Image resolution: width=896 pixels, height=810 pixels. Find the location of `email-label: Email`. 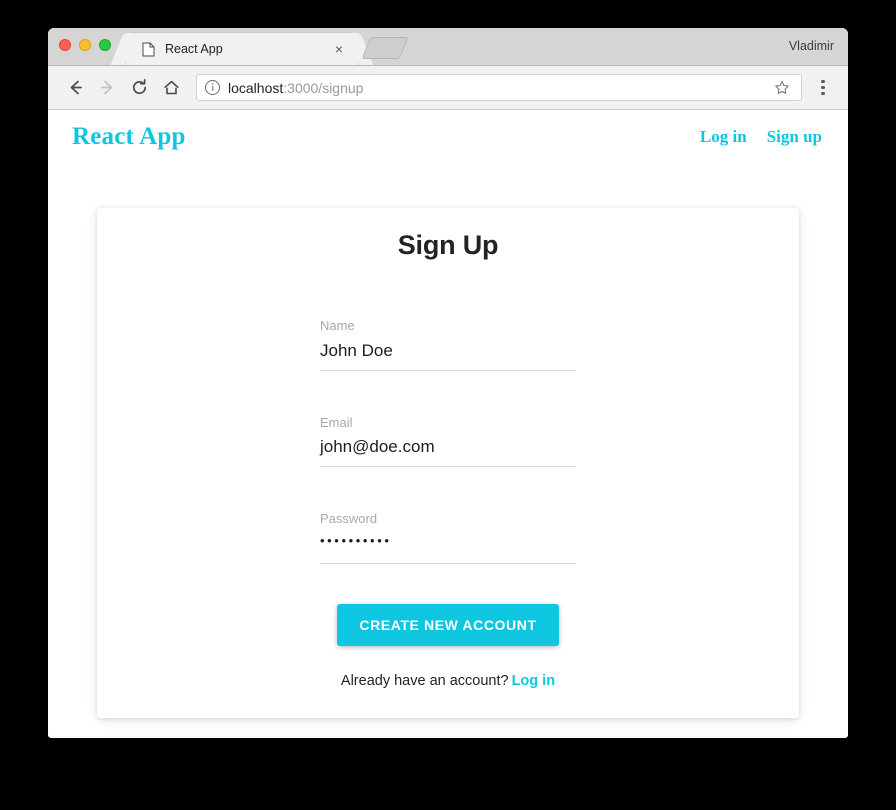

email-label: Email is located at coordinates (336, 422).